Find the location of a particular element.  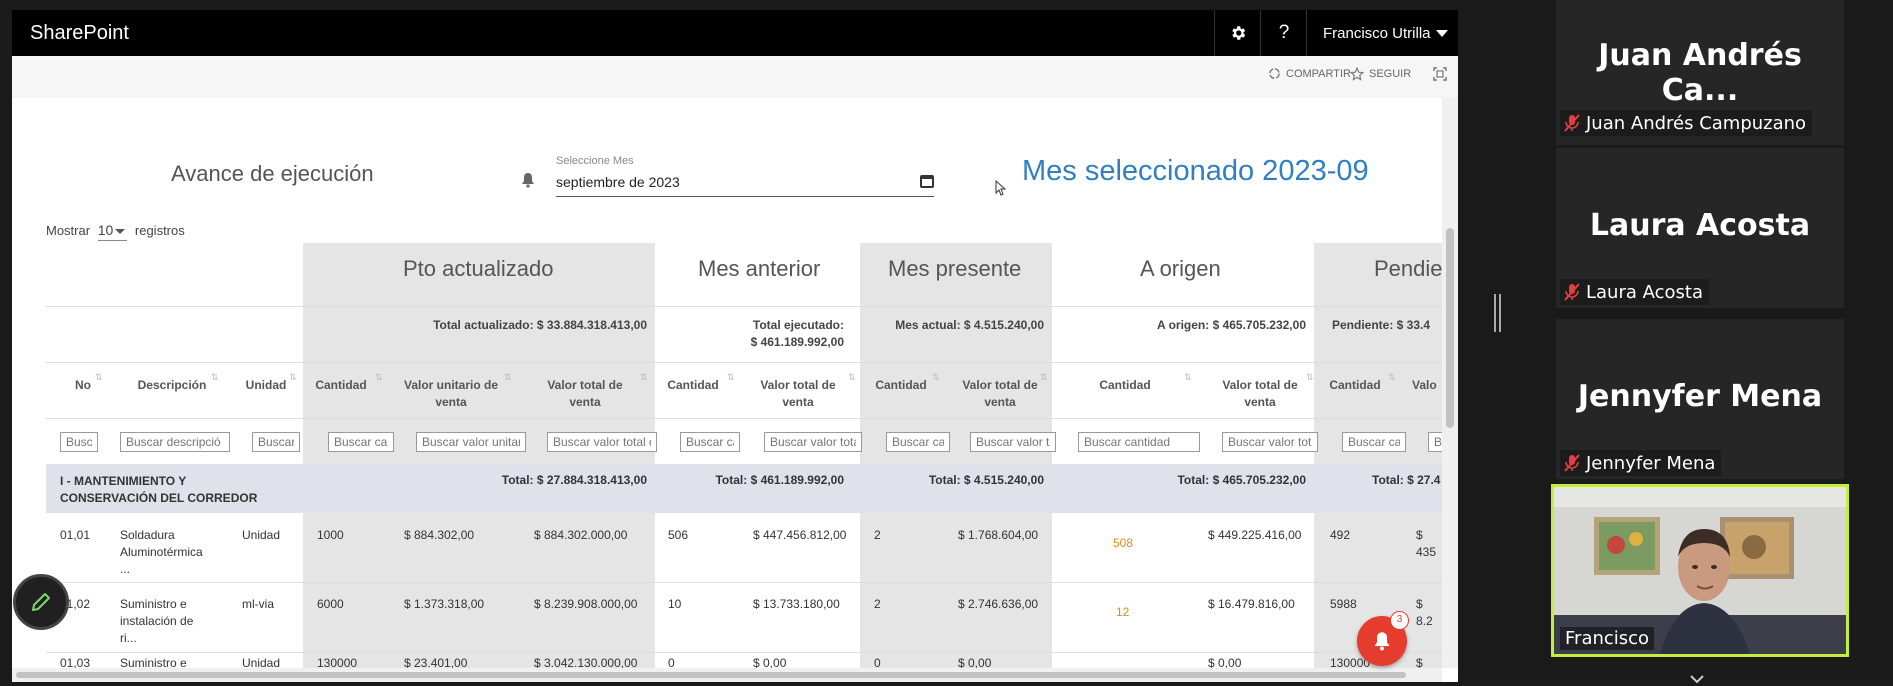

participant-name: Juan Andrés Campuzano is located at coordinates (1696, 123).